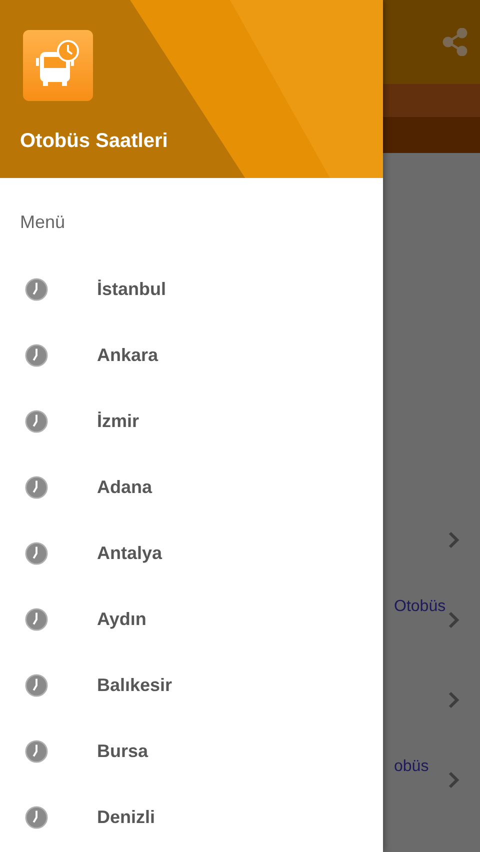 The width and height of the screenshot is (480, 852). I want to click on menu-heading: Menü, so click(43, 222).